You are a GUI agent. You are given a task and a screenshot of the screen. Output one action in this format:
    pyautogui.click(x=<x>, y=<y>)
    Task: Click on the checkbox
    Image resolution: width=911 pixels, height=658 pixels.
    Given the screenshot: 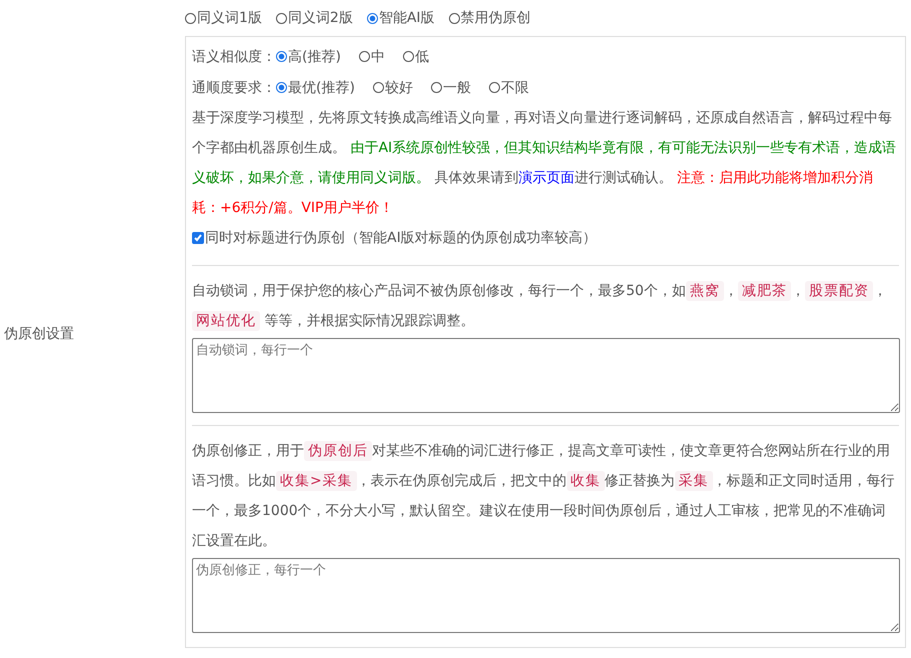 What is the action you would take?
    pyautogui.click(x=198, y=238)
    